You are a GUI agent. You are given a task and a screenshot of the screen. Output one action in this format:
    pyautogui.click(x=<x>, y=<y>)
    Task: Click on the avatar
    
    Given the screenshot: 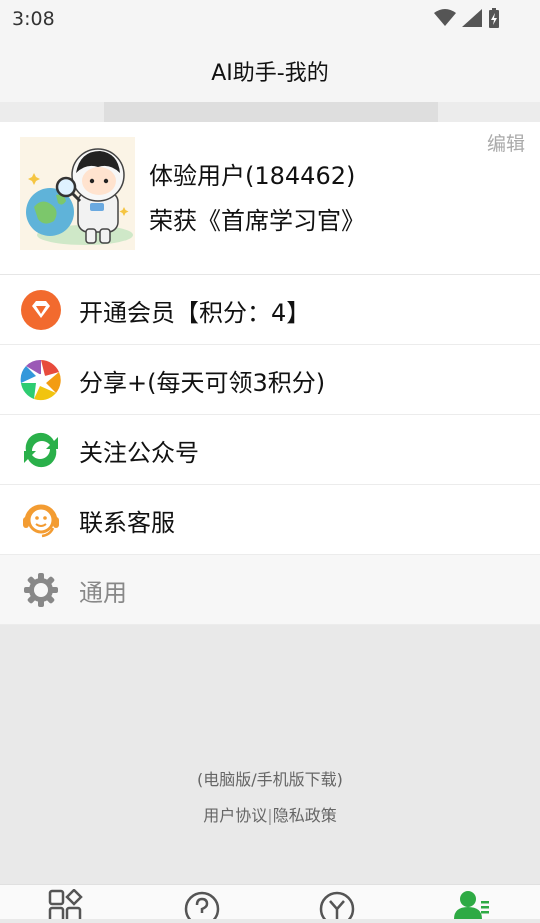 What is the action you would take?
    pyautogui.click(x=77, y=193)
    